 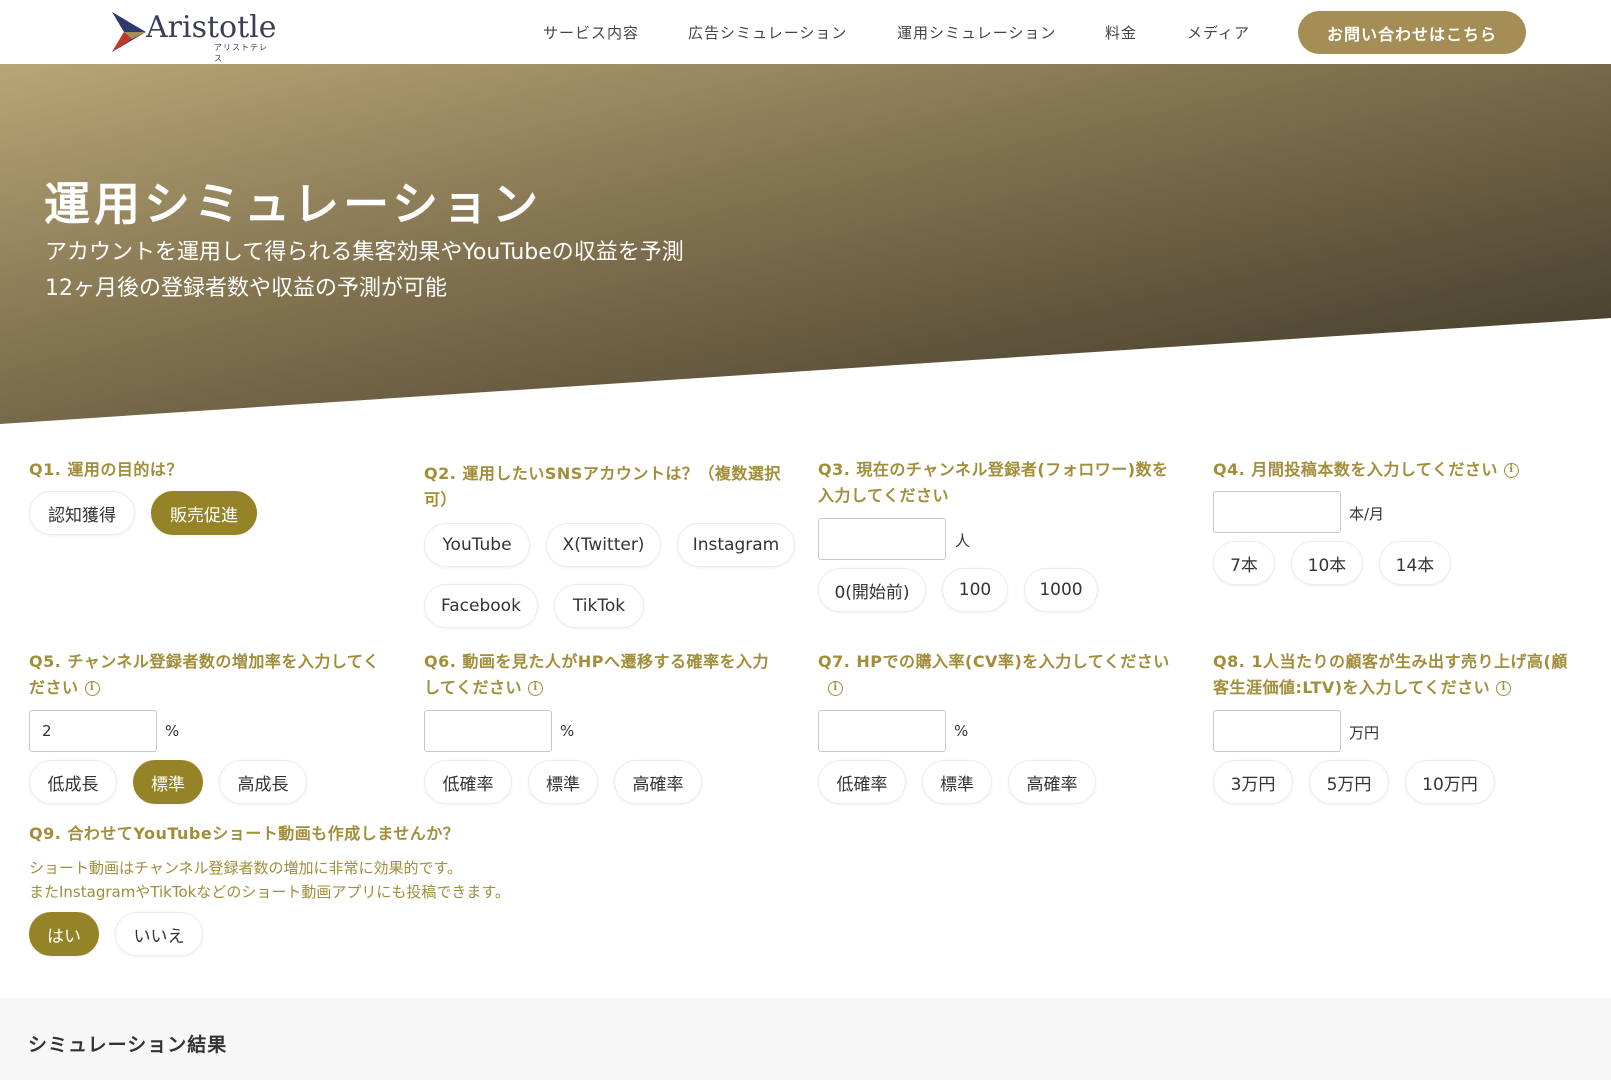 What do you see at coordinates (597, 661) in the screenshot?
I see `q6-title-line1: Q6. 動画を見た人がHPへ遷移する確率を入力` at bounding box center [597, 661].